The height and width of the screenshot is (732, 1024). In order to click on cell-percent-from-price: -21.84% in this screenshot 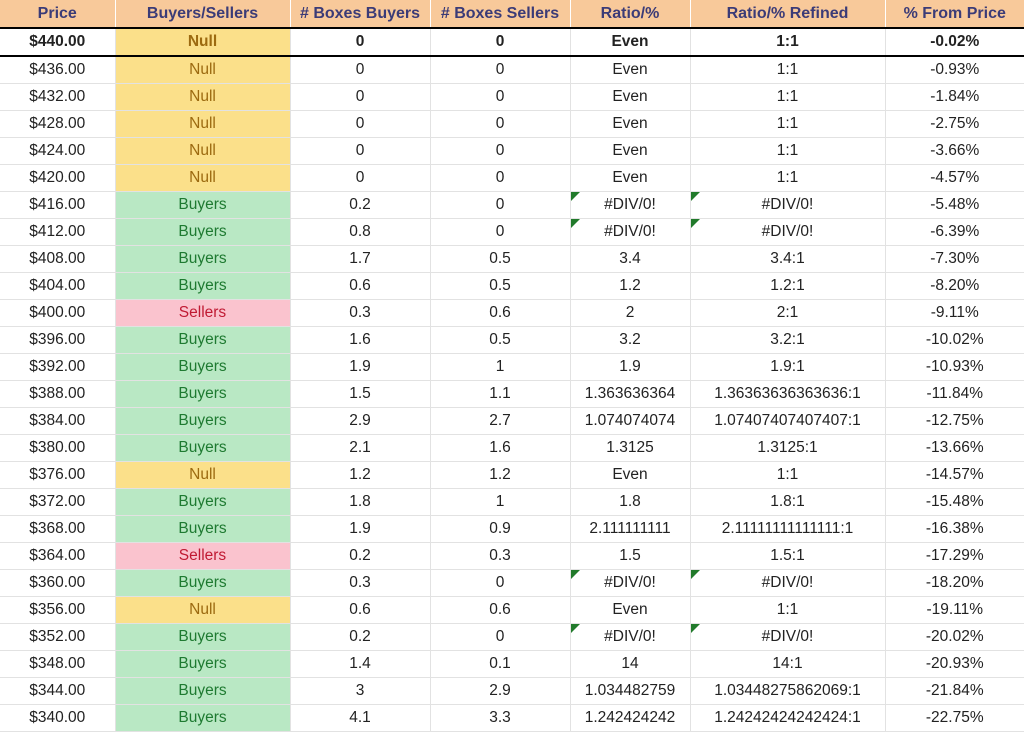, I will do `click(954, 691)`.